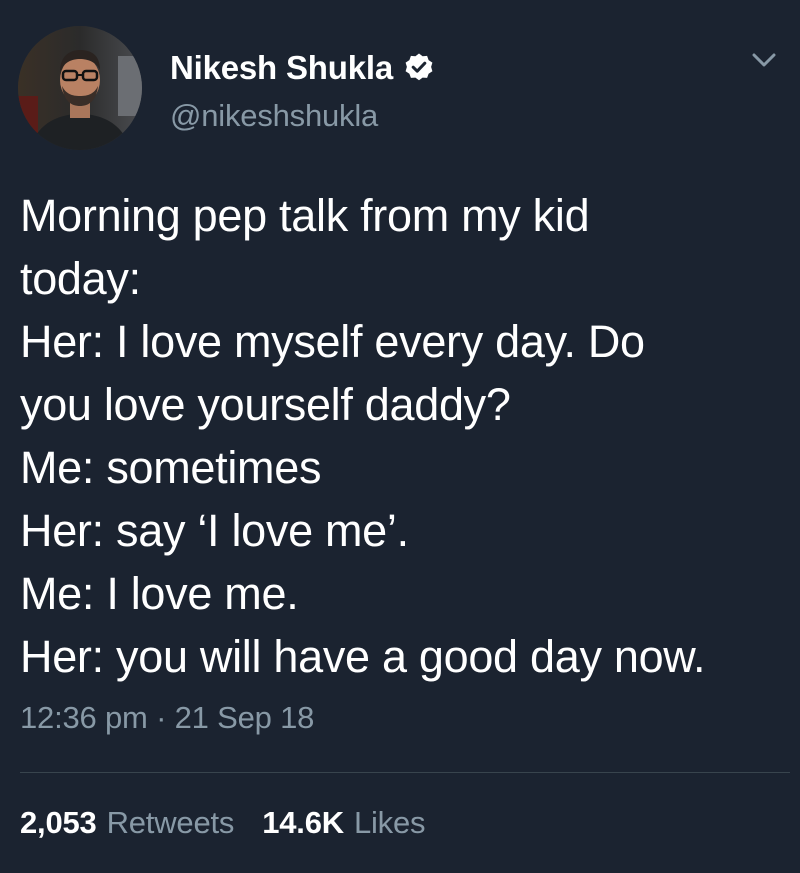 This screenshot has width=800, height=873. What do you see at coordinates (303, 822) in the screenshot?
I see `likes-count: 14.6K` at bounding box center [303, 822].